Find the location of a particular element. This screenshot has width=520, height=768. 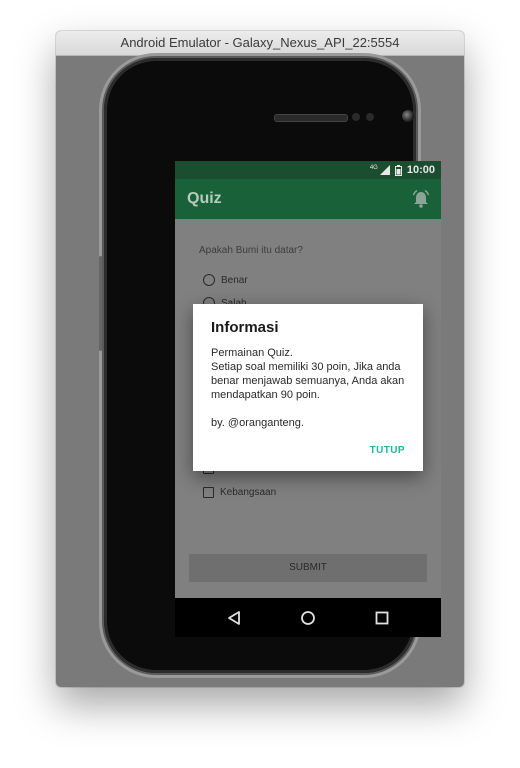

checkbox is located at coordinates (208, 492).